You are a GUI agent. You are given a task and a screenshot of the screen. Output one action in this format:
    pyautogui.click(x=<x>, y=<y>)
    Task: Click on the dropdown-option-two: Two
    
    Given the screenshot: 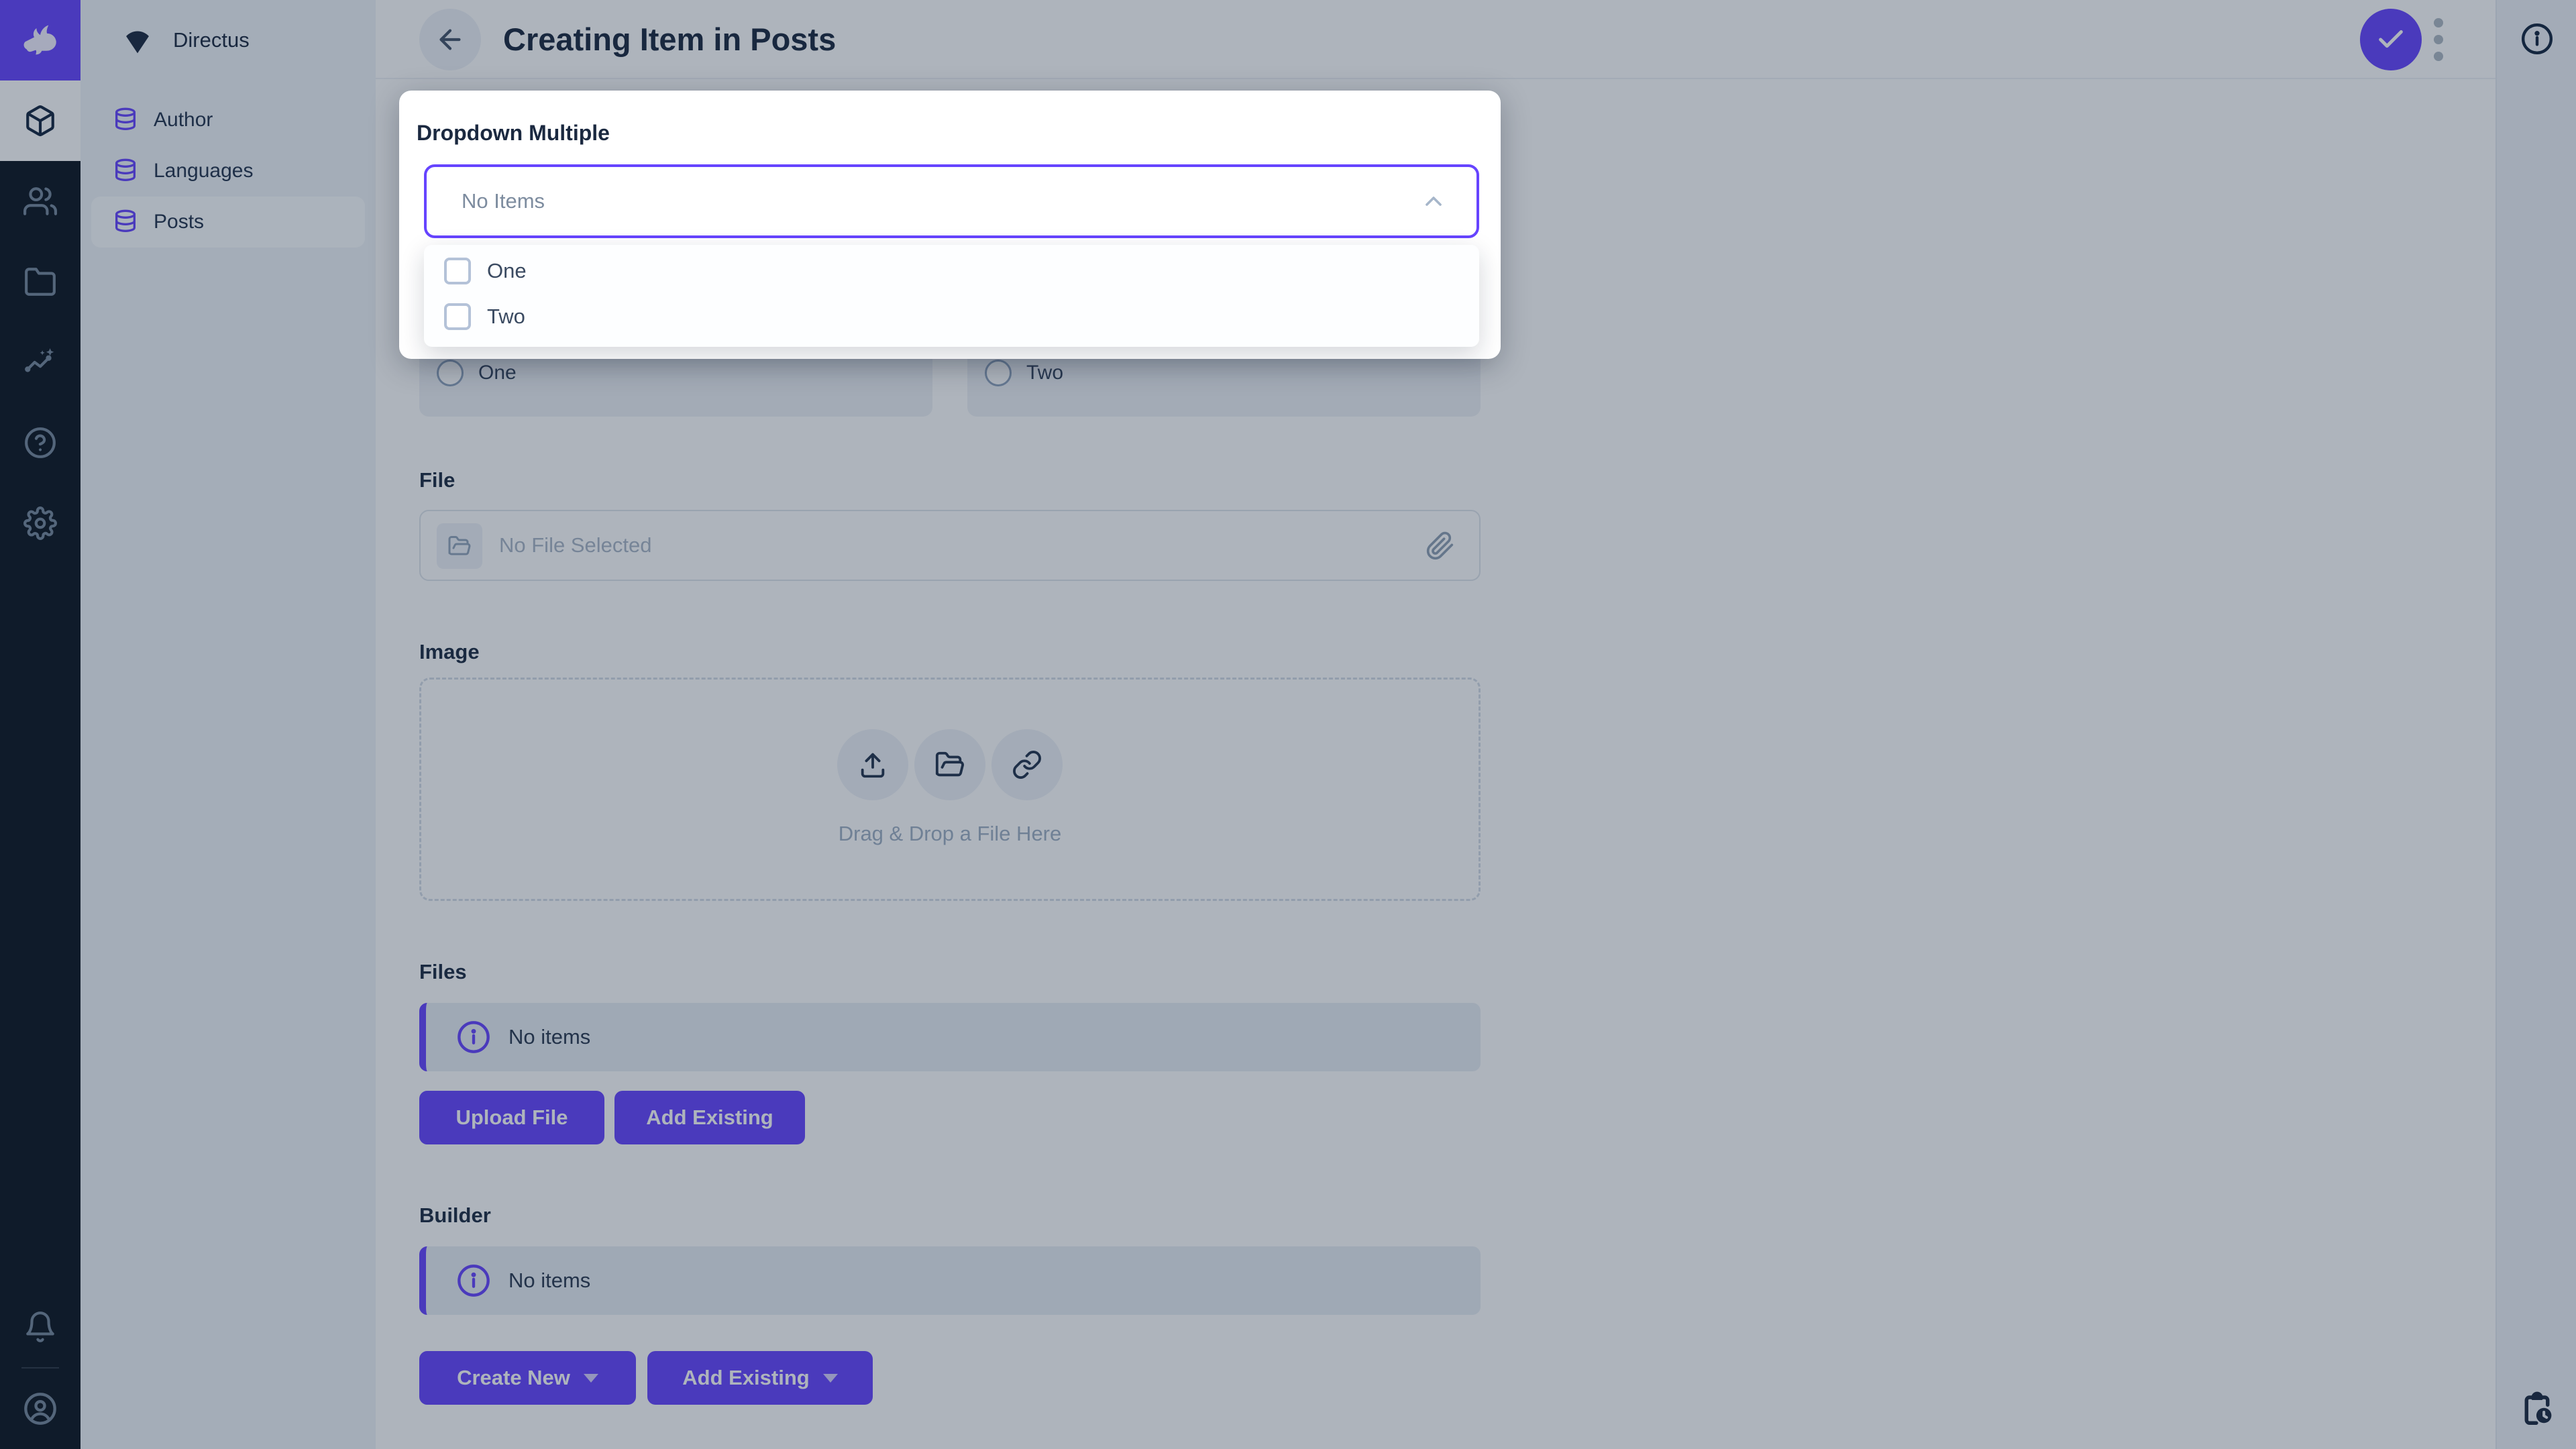 What is the action you would take?
    pyautogui.click(x=951, y=316)
    